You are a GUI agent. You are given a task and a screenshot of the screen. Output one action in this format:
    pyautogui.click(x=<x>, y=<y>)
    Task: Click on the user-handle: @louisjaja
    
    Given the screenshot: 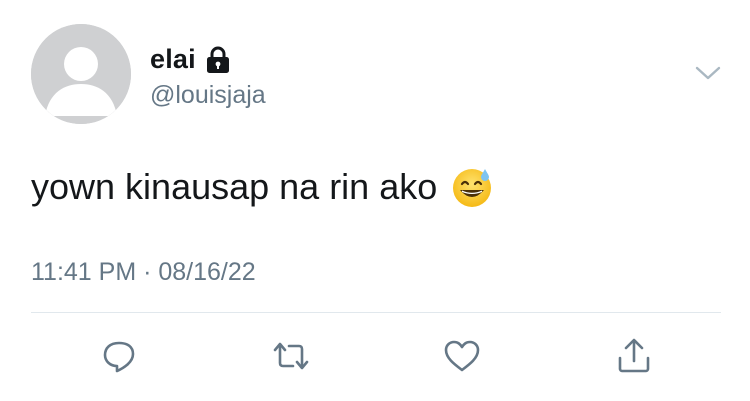 What is the action you would take?
    pyautogui.click(x=208, y=95)
    